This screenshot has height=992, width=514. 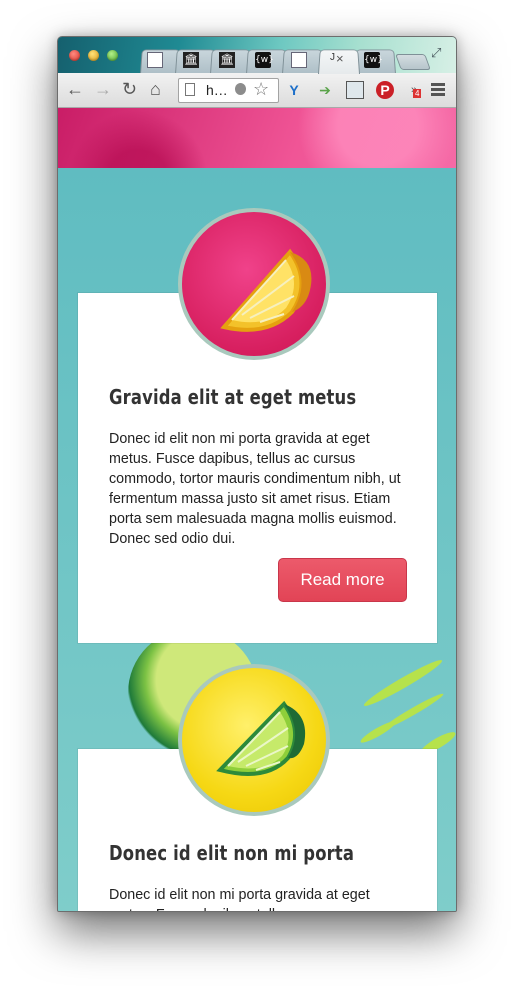 I want to click on y-extension-icon: Y, so click(x=294, y=90).